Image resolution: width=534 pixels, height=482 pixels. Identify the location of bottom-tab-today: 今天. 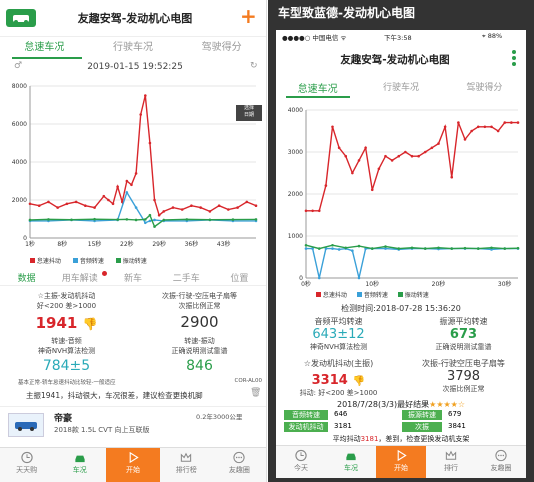
(301, 462).